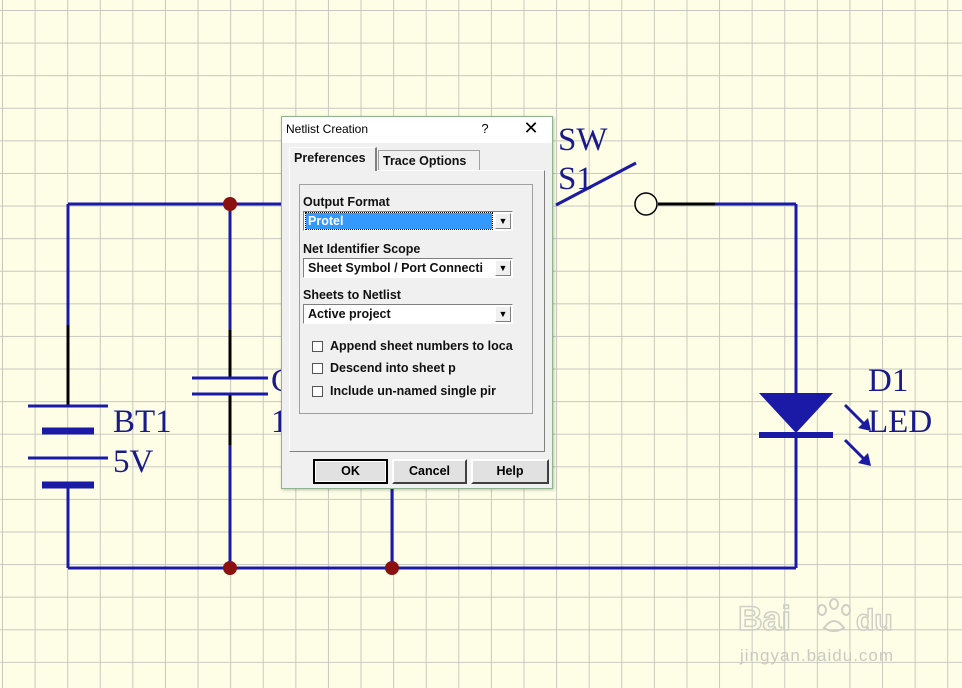 The image size is (962, 688). Describe the element at coordinates (350, 471) in the screenshot. I see `ok-button: OK` at that location.